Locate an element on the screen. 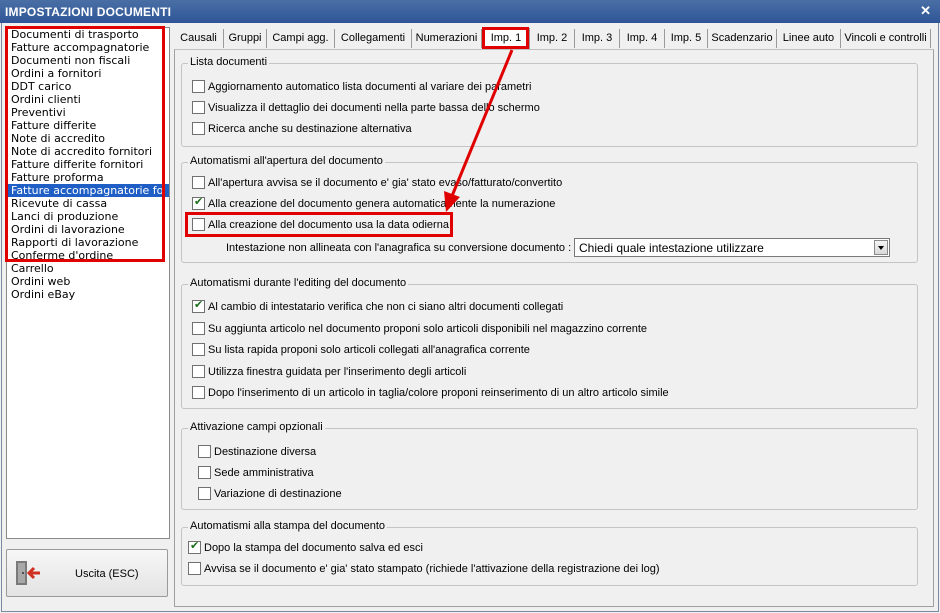 This screenshot has height=613, width=940. tab-imp-3: Imp. 3 is located at coordinates (597, 38).